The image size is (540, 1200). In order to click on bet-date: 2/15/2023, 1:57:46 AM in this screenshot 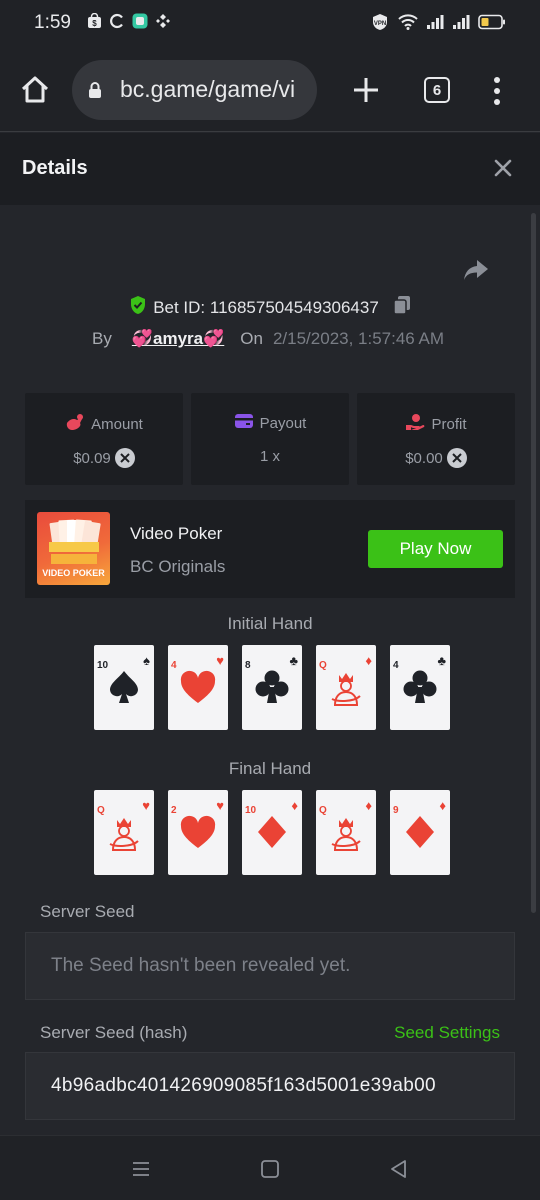, I will do `click(358, 338)`.